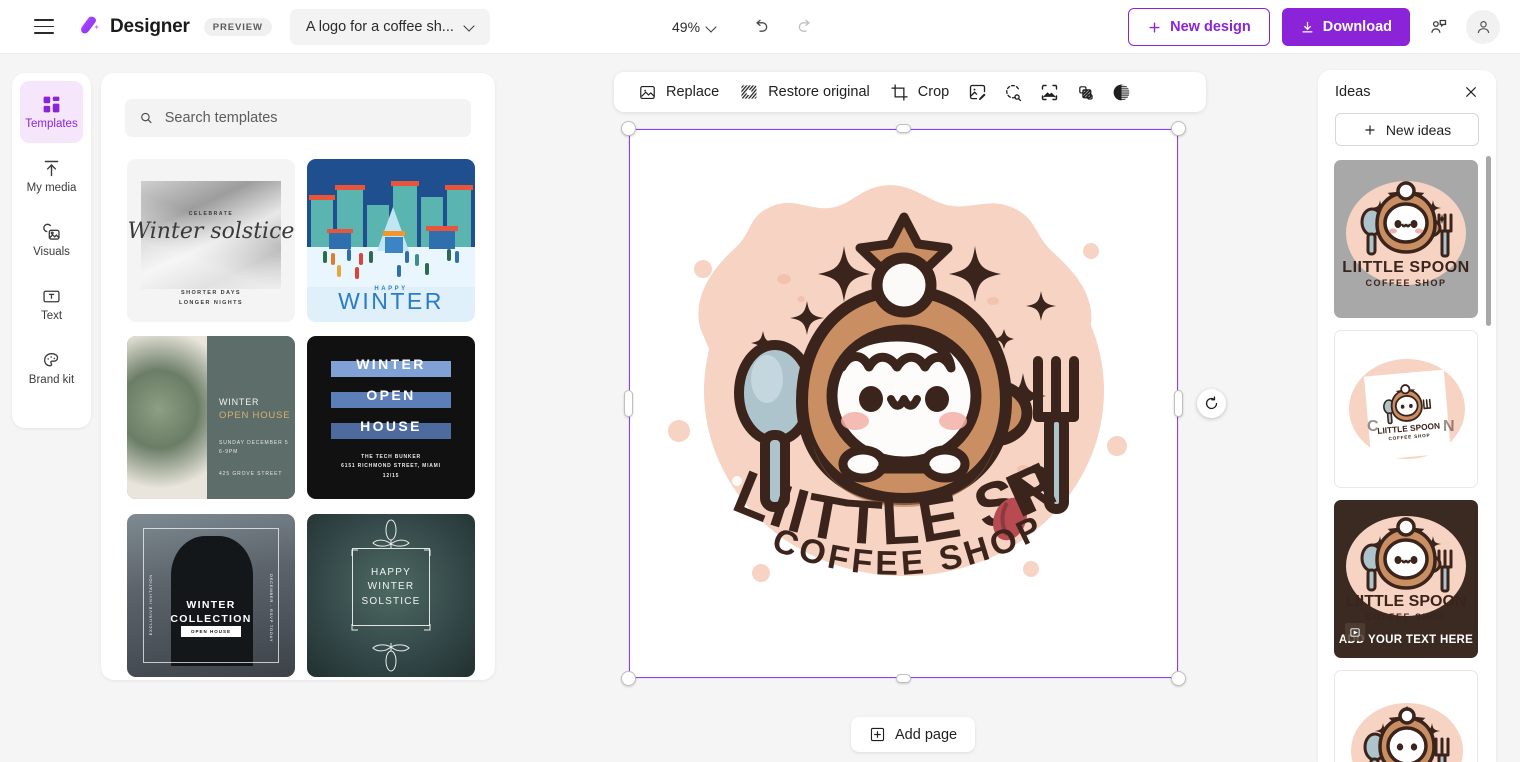 The height and width of the screenshot is (762, 1520). I want to click on remove-background-button, so click(1085, 92).